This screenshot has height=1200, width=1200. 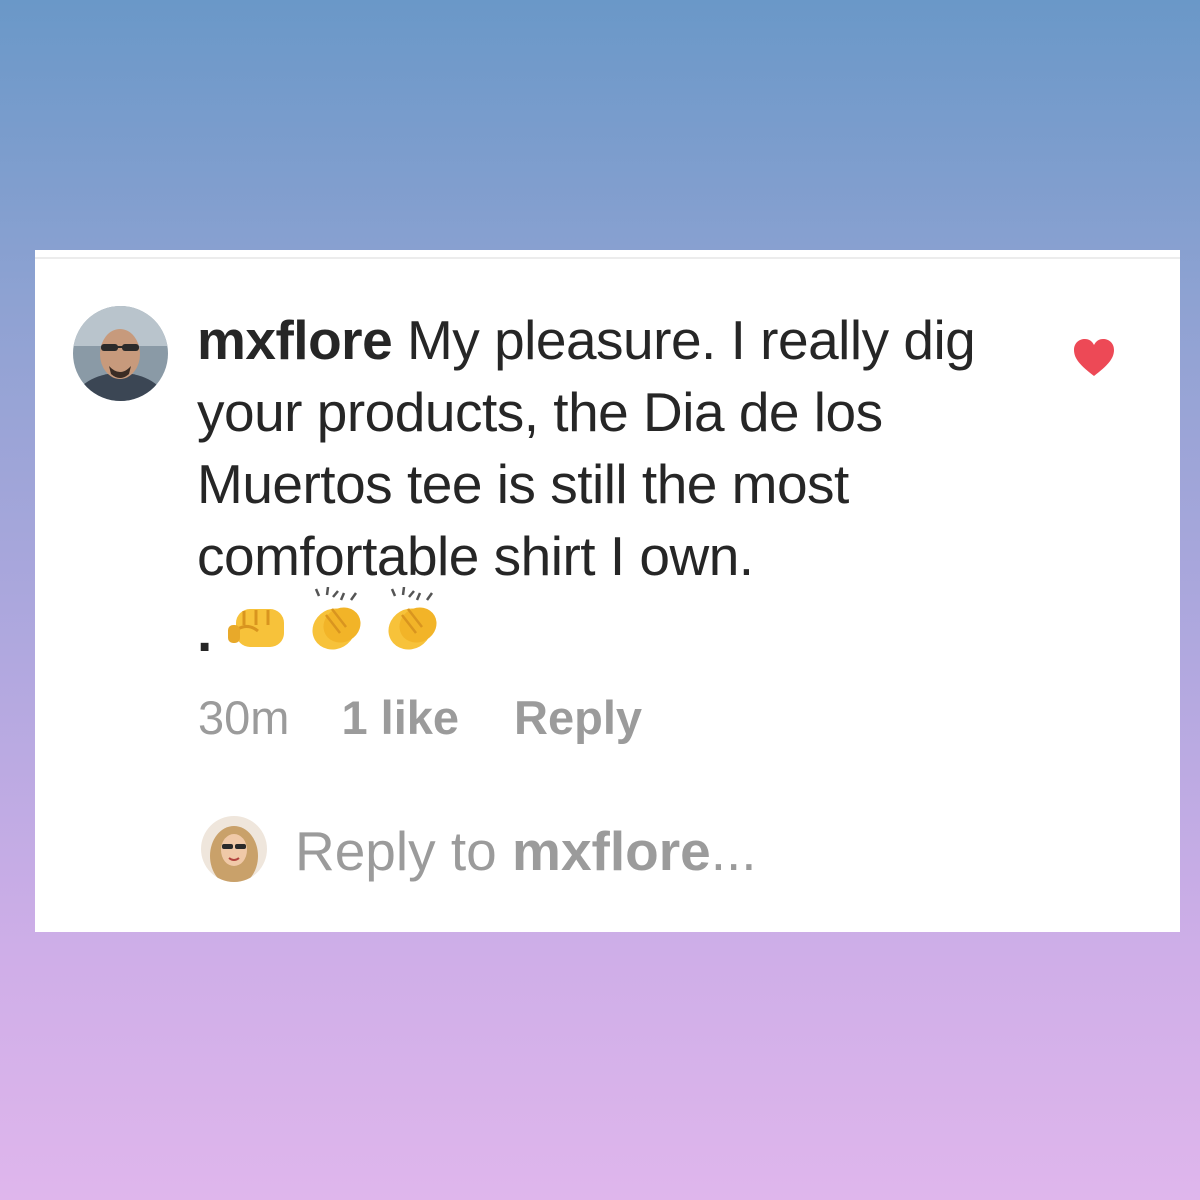 What do you see at coordinates (234, 849) in the screenshot?
I see `current-user-avatar` at bounding box center [234, 849].